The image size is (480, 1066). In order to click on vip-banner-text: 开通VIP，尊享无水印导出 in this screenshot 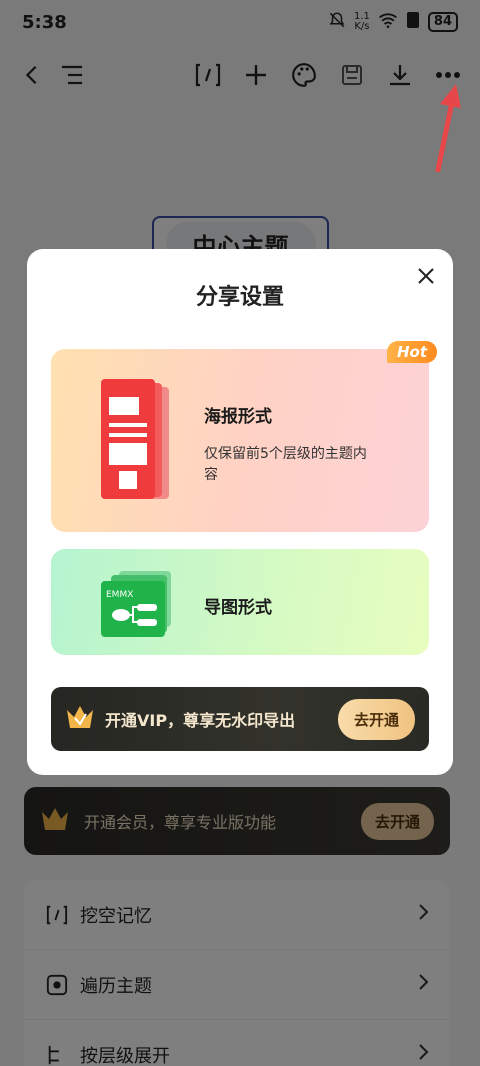, I will do `click(200, 720)`.